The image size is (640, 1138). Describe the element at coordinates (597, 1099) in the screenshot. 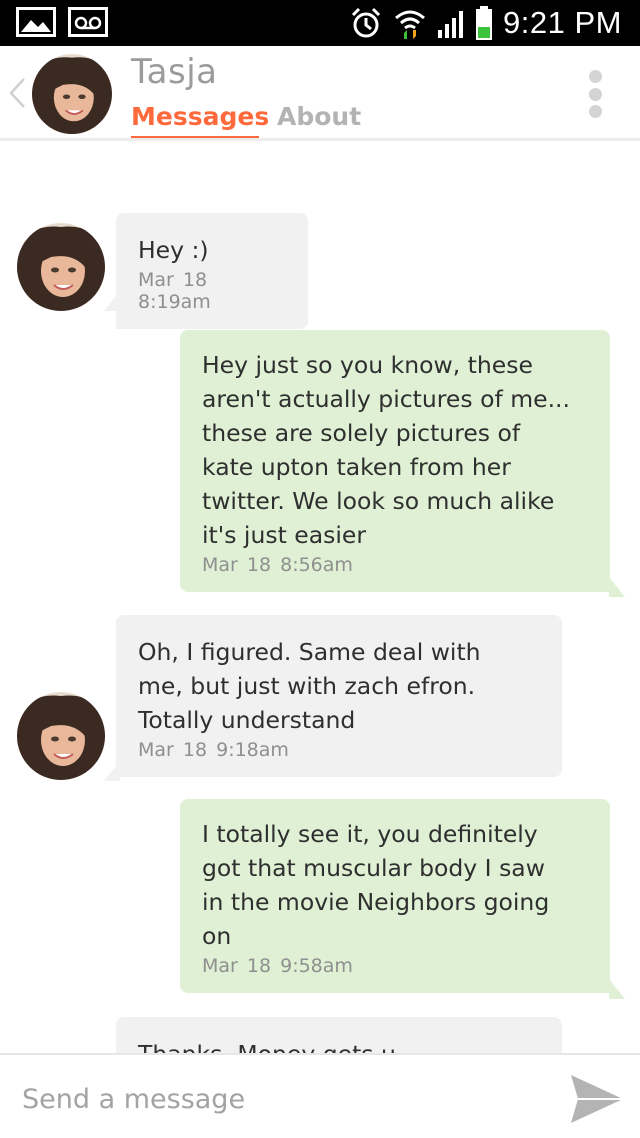

I see `send-icon` at that location.